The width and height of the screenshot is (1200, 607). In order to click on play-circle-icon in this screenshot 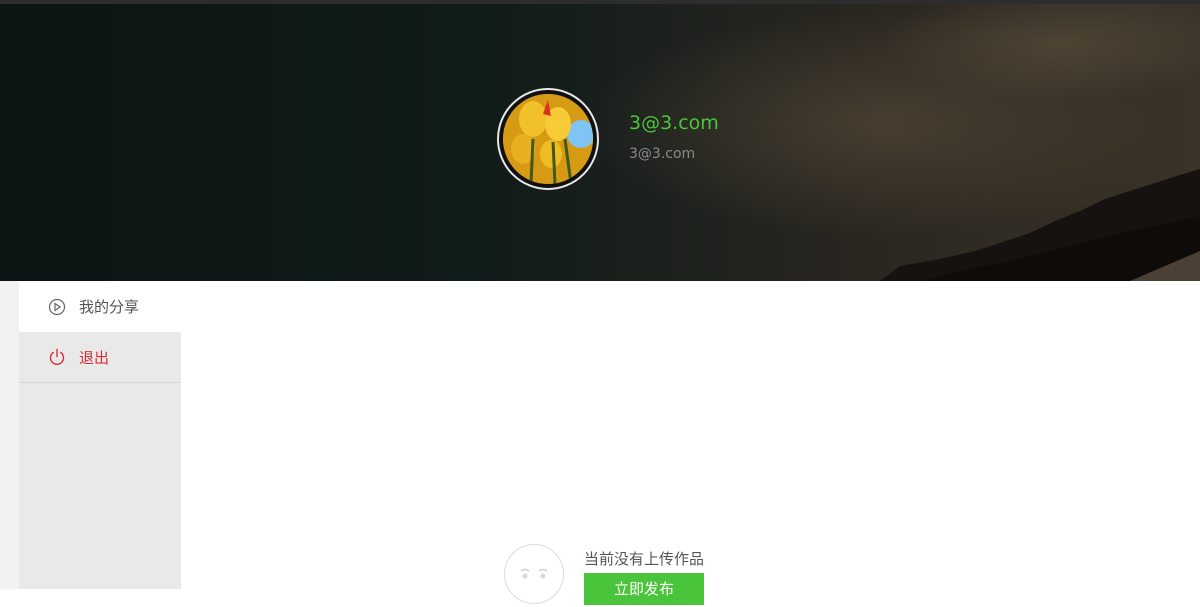, I will do `click(57, 307)`.